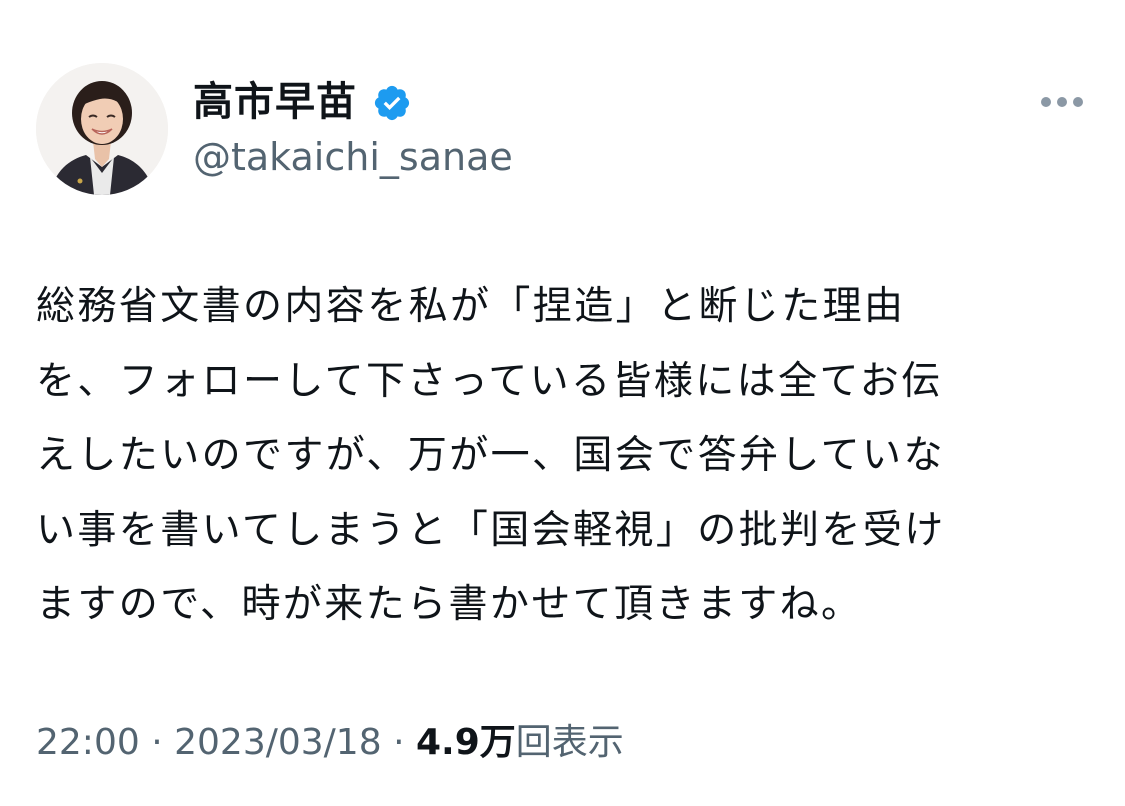  I want to click on more-options-icon, so click(1062, 101).